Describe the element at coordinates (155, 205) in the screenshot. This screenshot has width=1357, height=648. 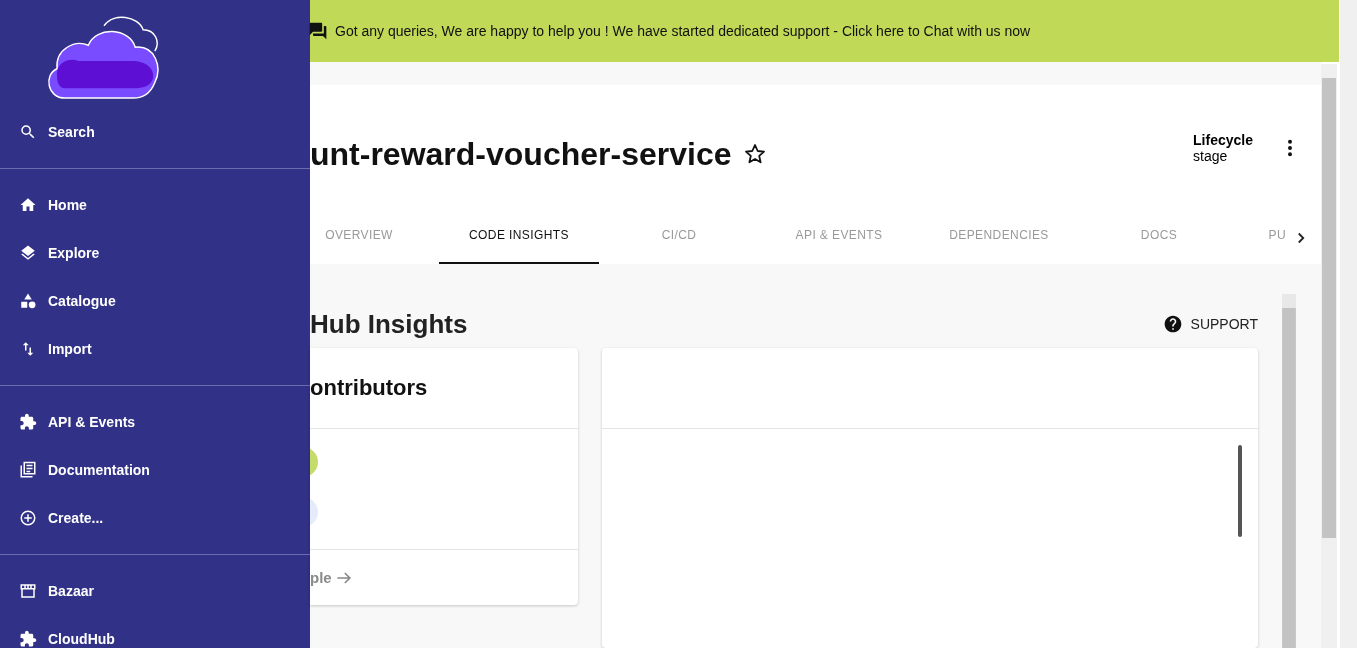
I see `nav-item: Home` at that location.